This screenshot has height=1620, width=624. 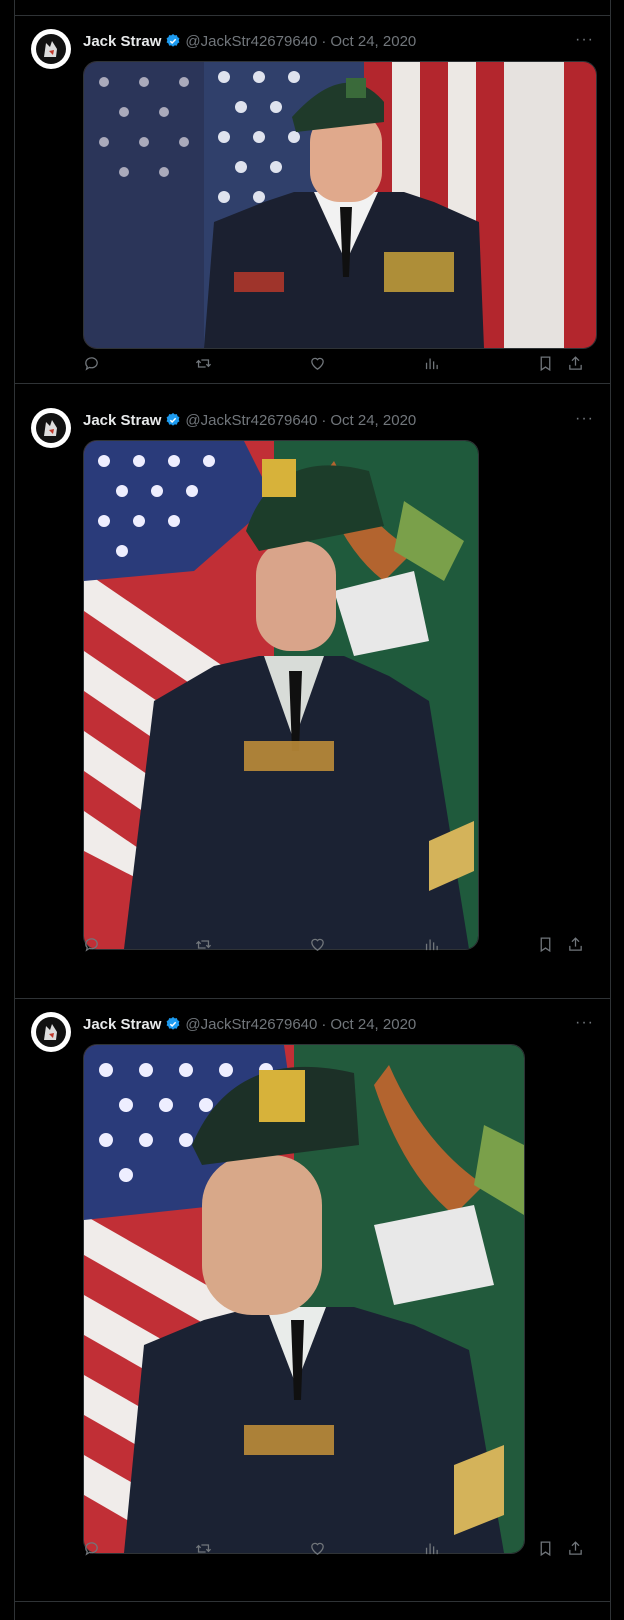 I want to click on soldier-portrait-photo, so click(x=340, y=205).